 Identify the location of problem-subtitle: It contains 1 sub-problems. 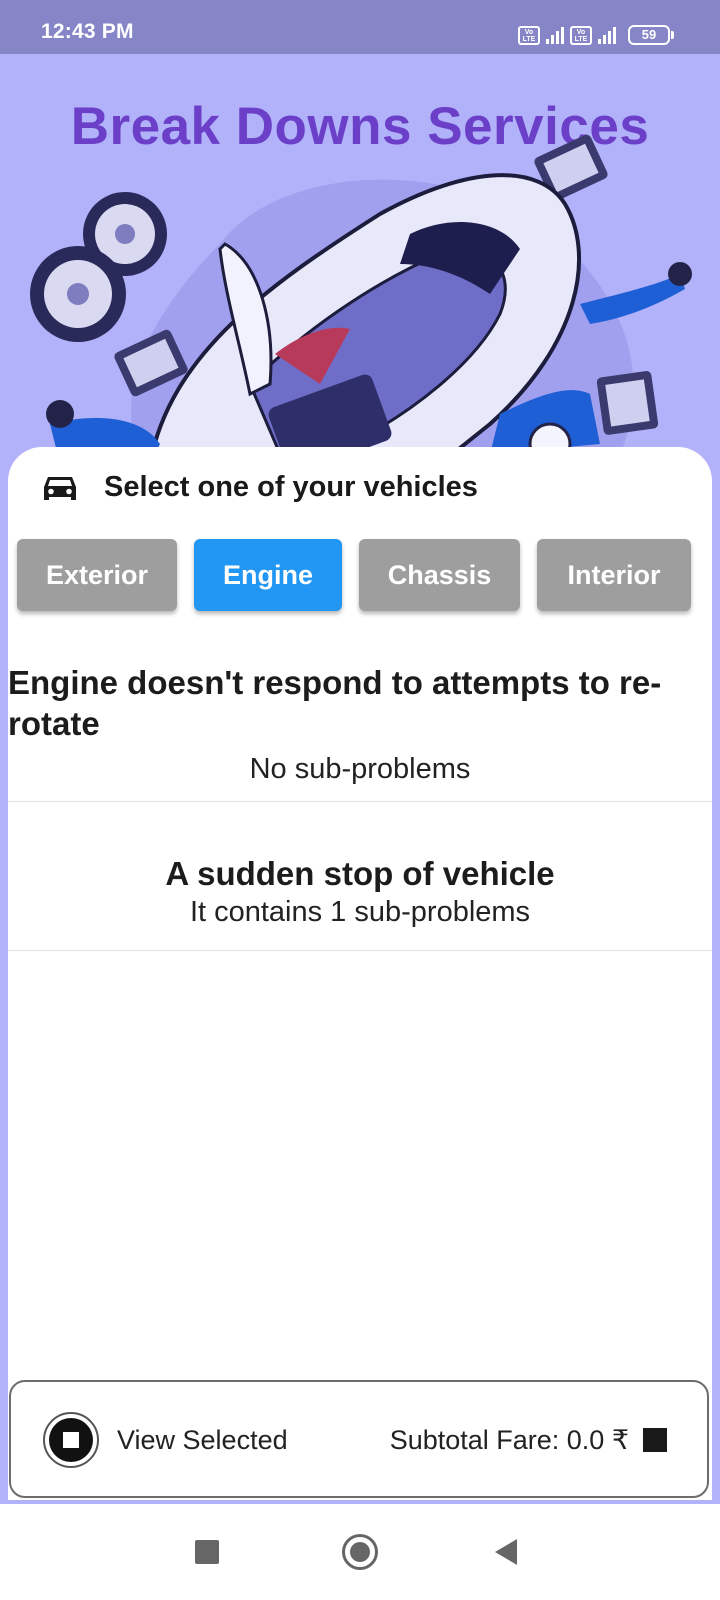
(360, 912).